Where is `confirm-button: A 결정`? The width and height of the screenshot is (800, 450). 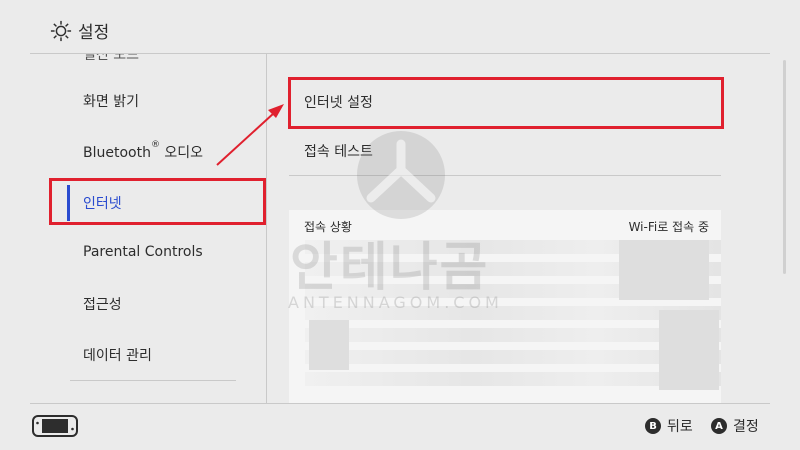
confirm-button: A 결정 is located at coordinates (735, 426).